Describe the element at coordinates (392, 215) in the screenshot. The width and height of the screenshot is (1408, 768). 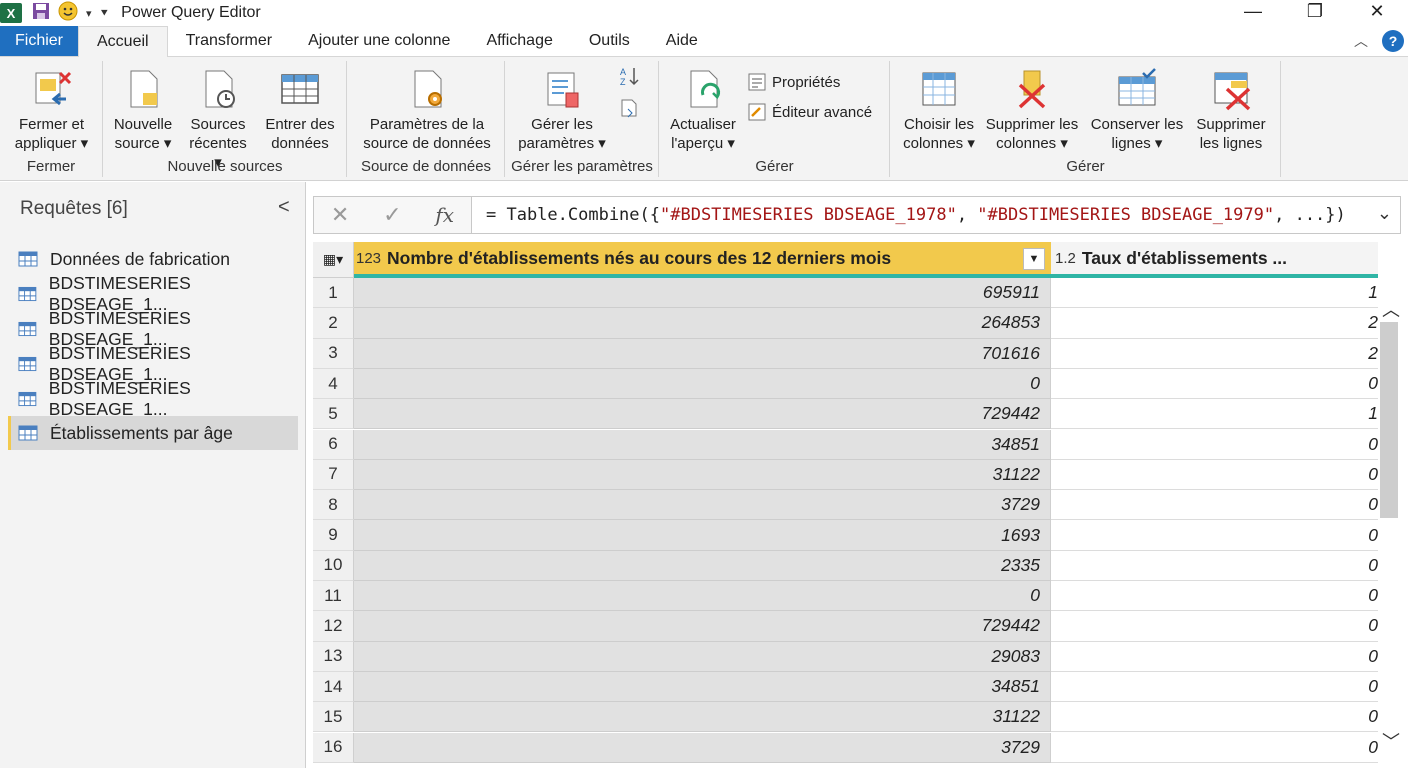
I see `commit-formula-icon: ✓` at that location.